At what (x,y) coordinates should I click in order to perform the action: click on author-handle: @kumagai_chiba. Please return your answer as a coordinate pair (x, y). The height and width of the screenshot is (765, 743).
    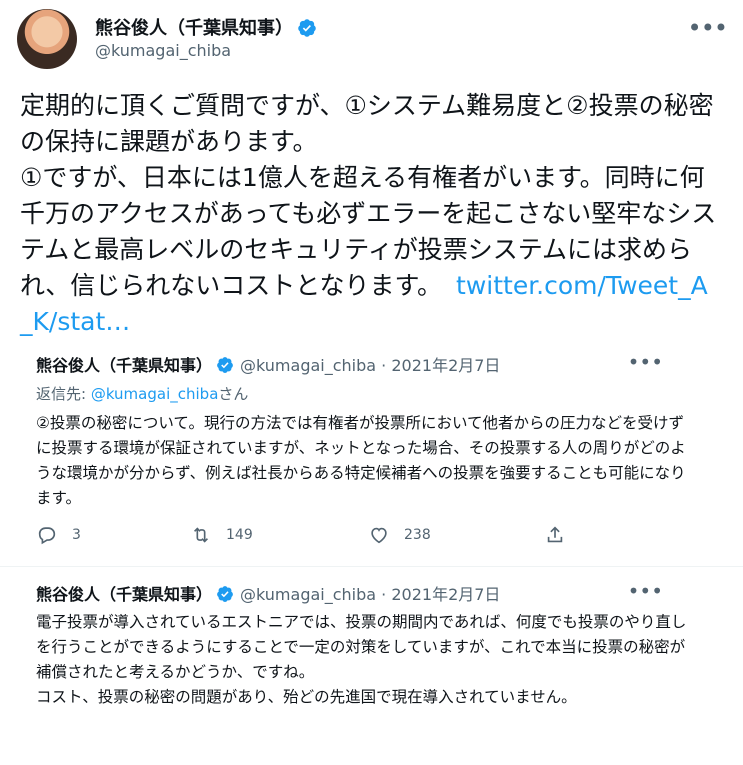
    Looking at the image, I should click on (163, 50).